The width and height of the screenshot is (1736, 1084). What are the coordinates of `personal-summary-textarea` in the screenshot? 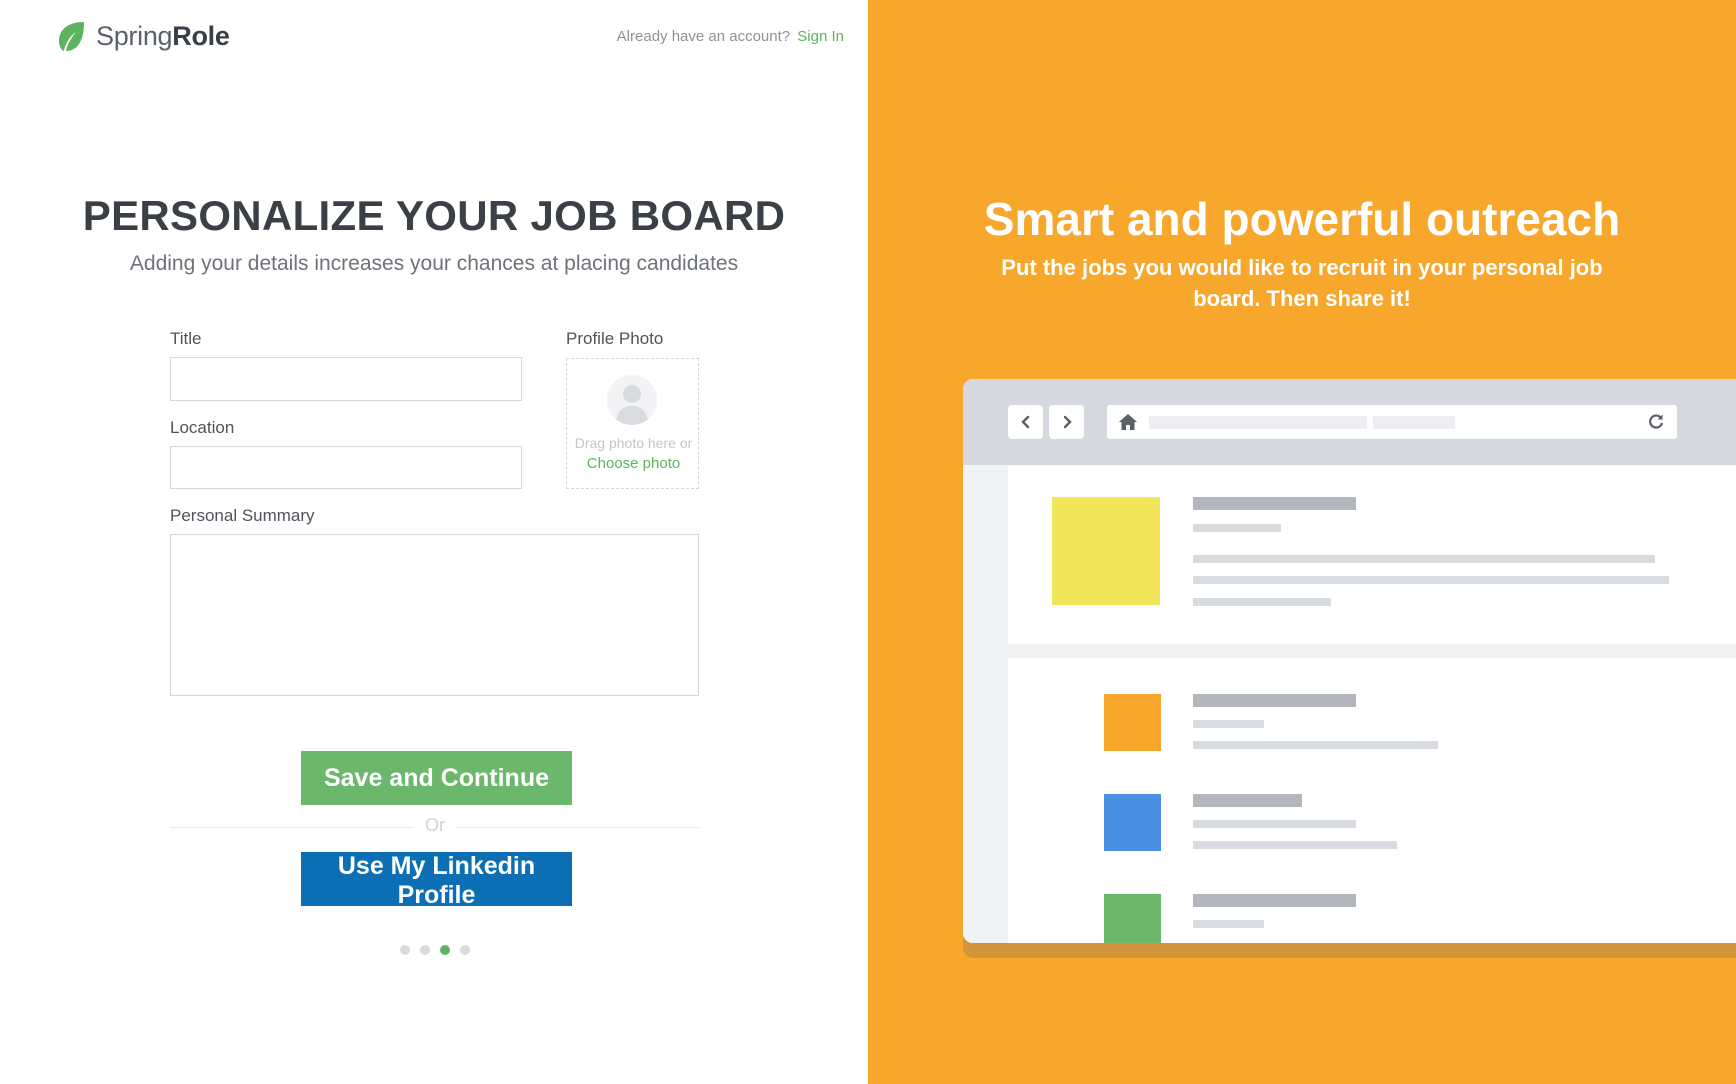 It's located at (434, 615).